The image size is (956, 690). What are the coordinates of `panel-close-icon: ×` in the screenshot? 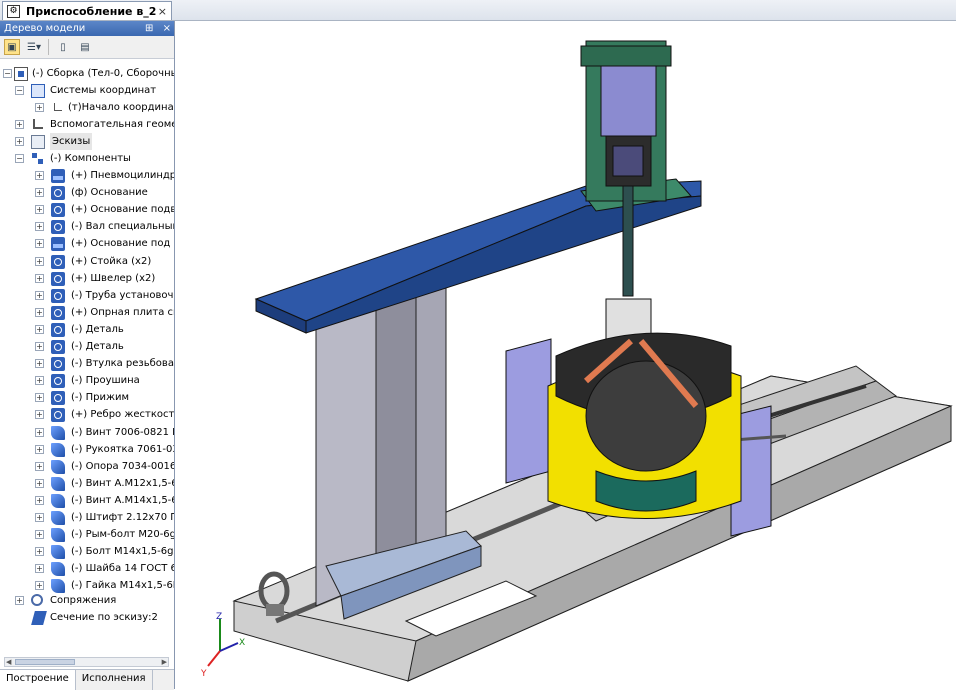 It's located at (167, 28).